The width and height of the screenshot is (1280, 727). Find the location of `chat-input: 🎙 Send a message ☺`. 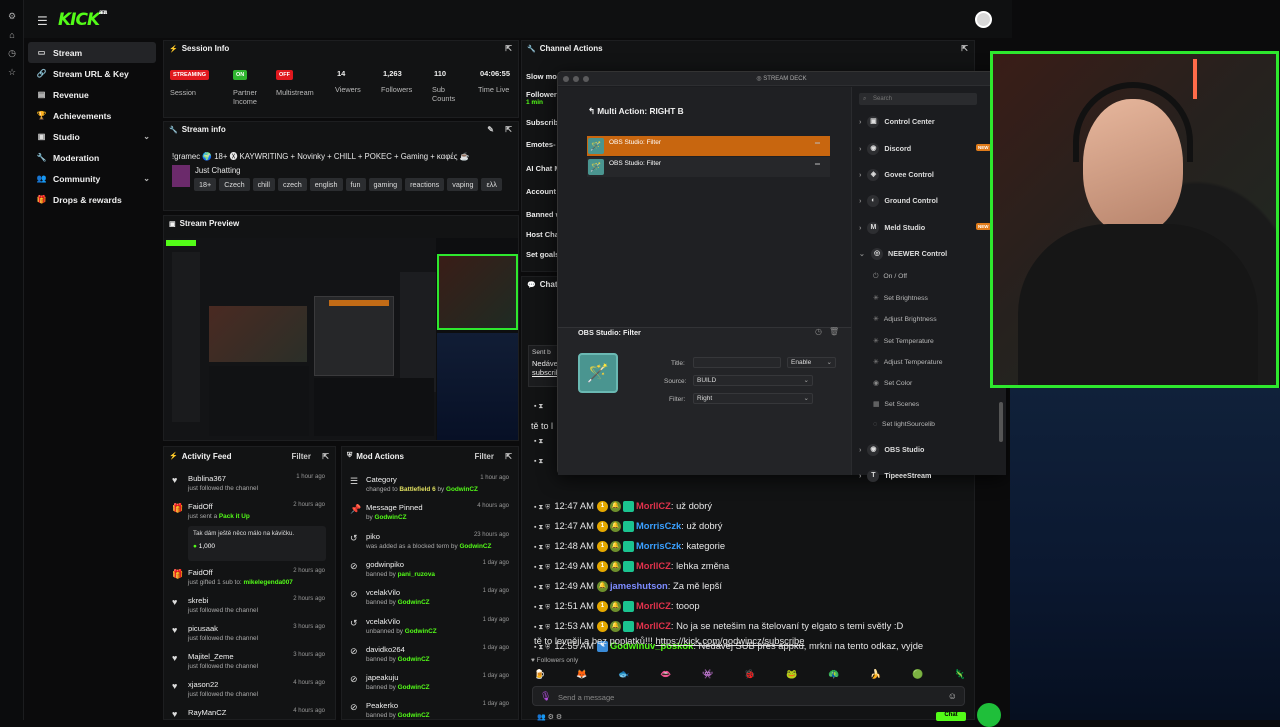

chat-input: 🎙 Send a message ☺ is located at coordinates (748, 696).